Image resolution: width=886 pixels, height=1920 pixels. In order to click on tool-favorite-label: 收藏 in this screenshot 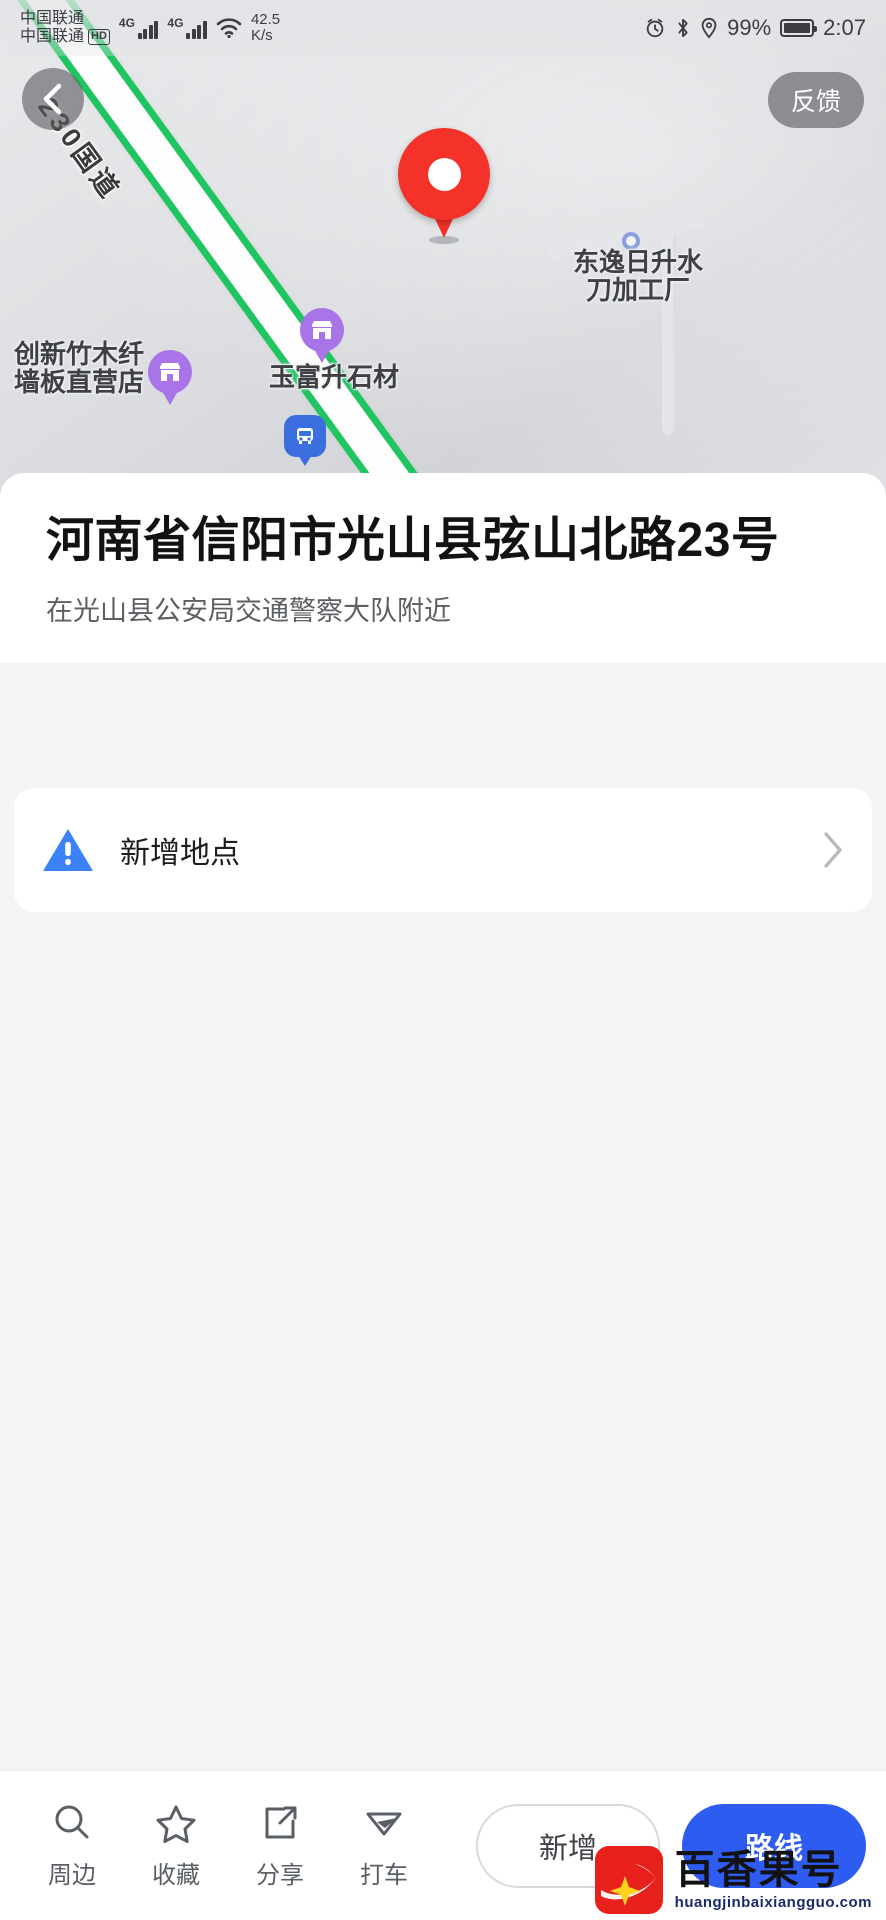, I will do `click(176, 1875)`.